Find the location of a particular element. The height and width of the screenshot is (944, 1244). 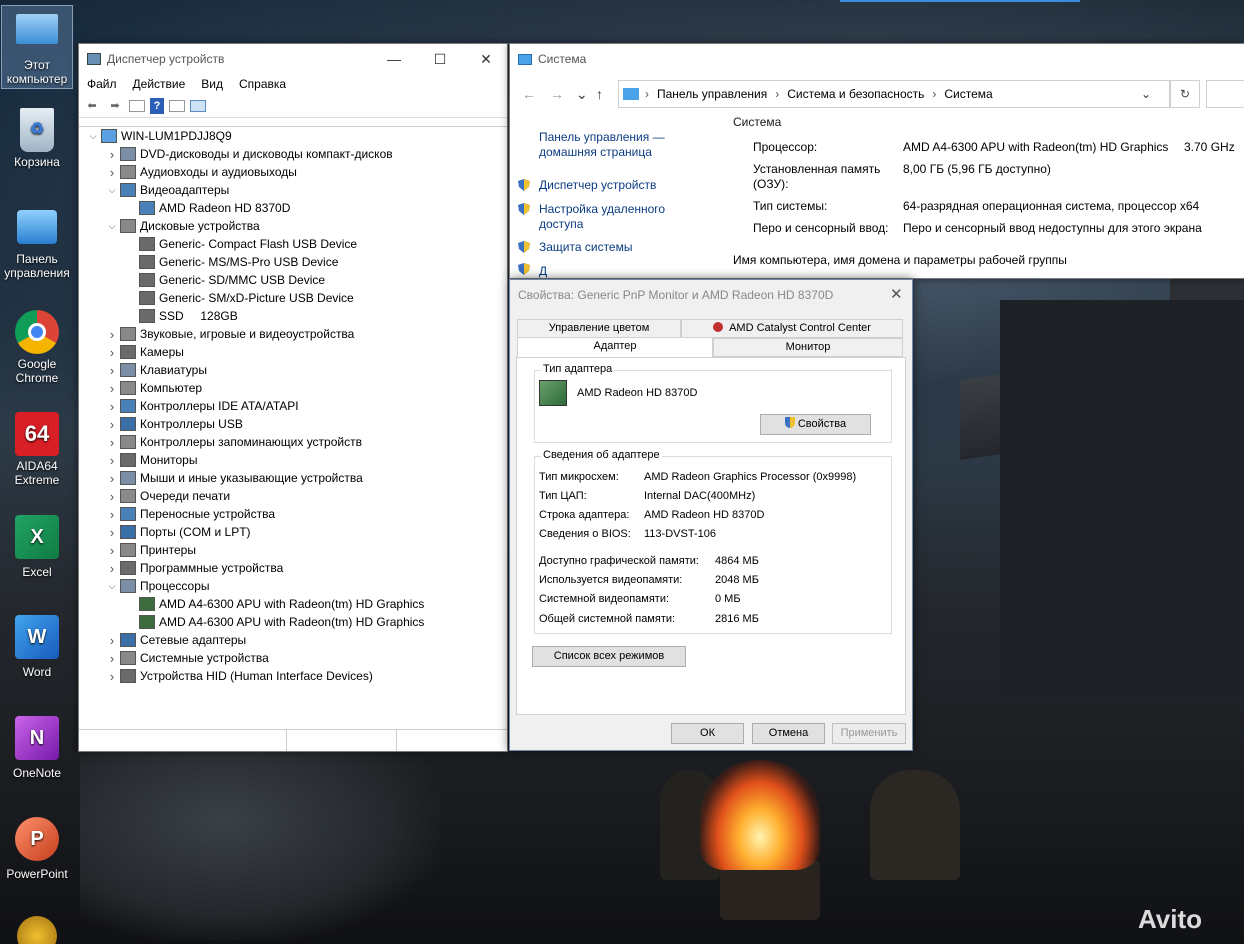

tree-category: ⌵ Процессоры is located at coordinates (293, 586).